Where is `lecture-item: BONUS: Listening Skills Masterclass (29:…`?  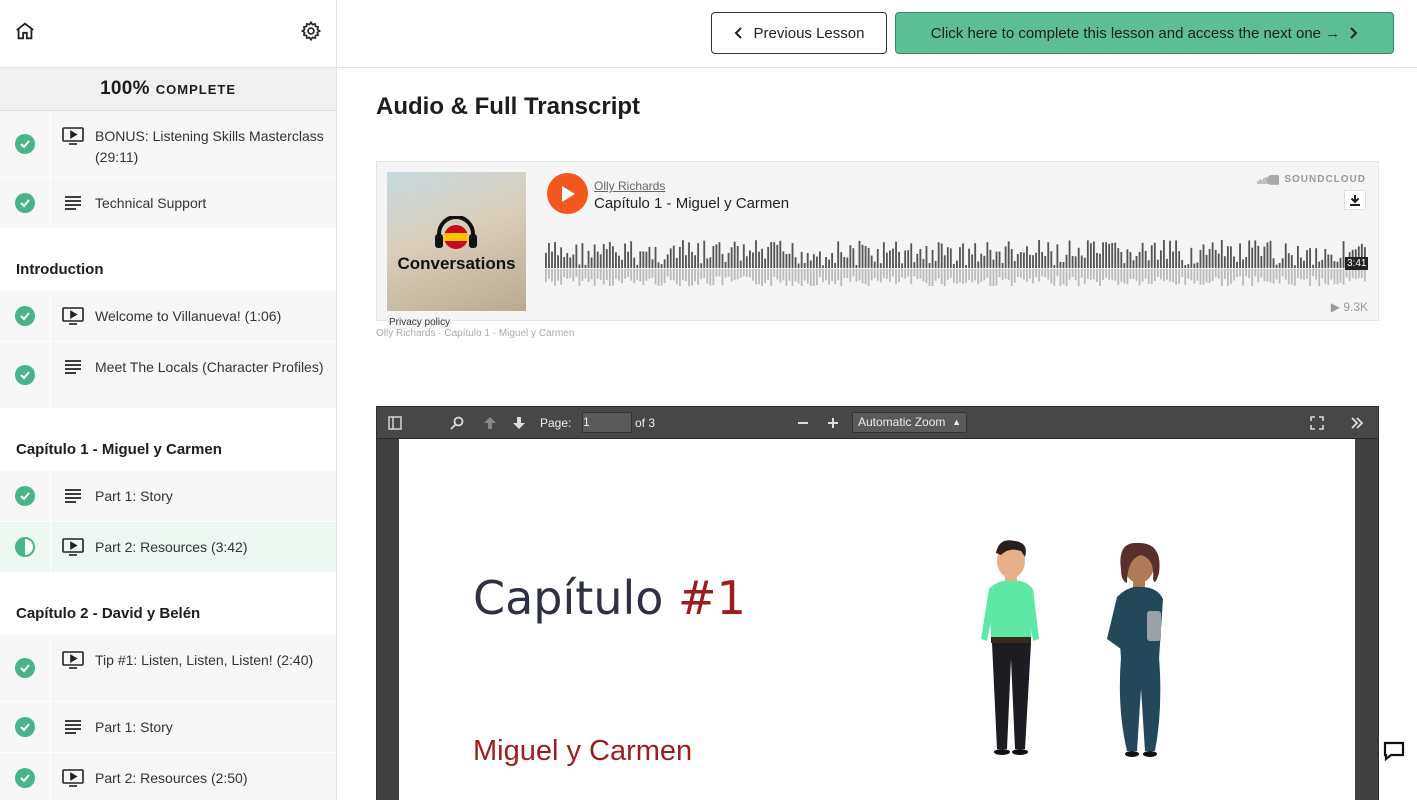
lecture-item: BONUS: Listening Skills Masterclass (29:… is located at coordinates (168, 144).